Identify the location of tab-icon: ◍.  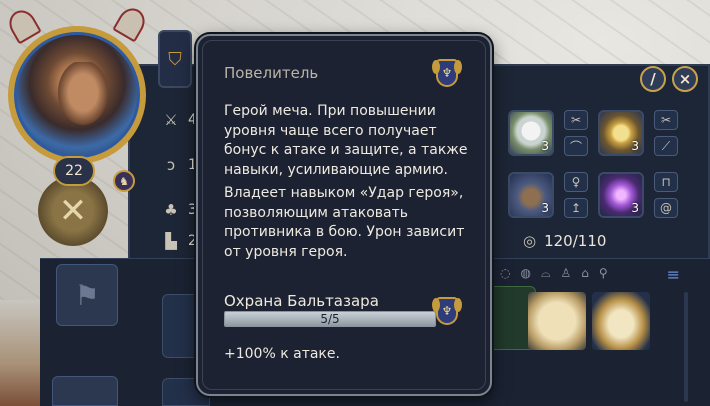
(525, 273).